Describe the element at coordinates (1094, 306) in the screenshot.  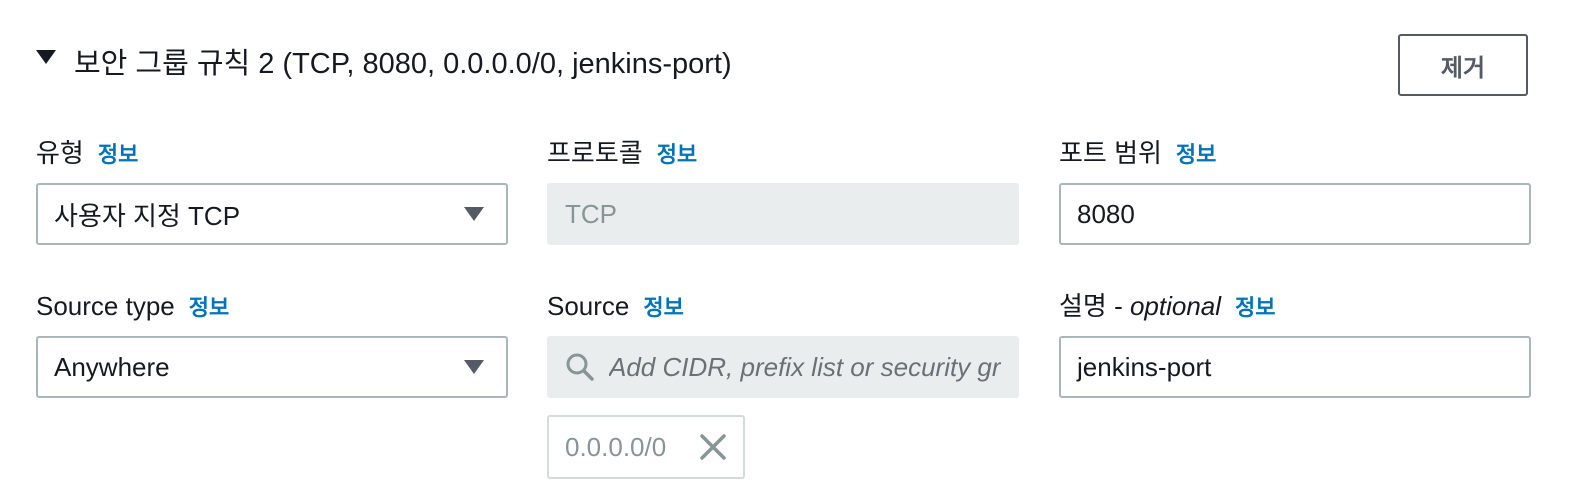
I see `description-label-text: 설명 -` at that location.